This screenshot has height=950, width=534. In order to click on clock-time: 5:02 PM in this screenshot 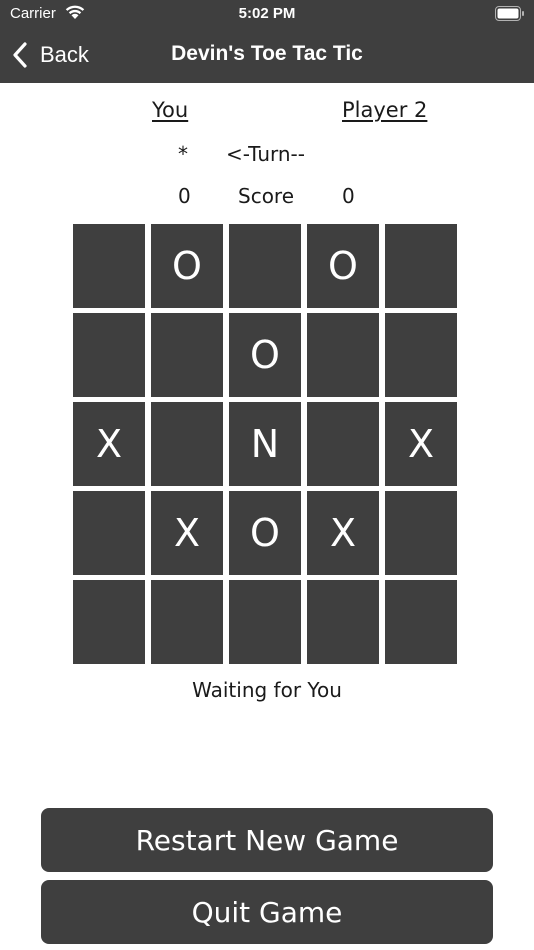, I will do `click(267, 13)`.